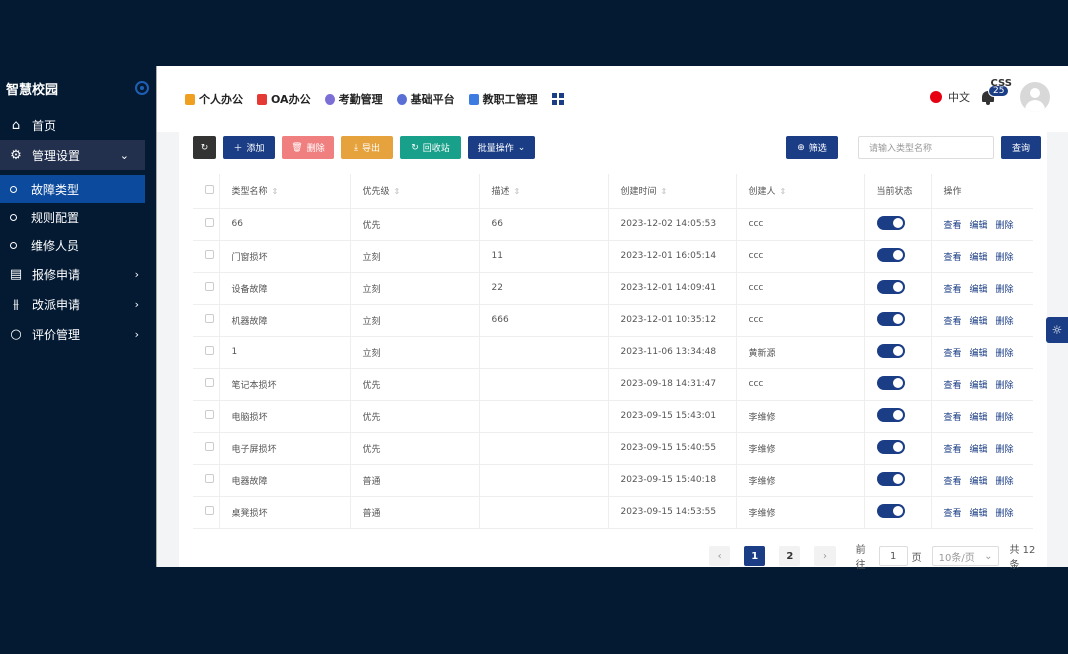 The height and width of the screenshot is (654, 1068). What do you see at coordinates (790, 556) in the screenshot?
I see `page-button-2: 2` at bounding box center [790, 556].